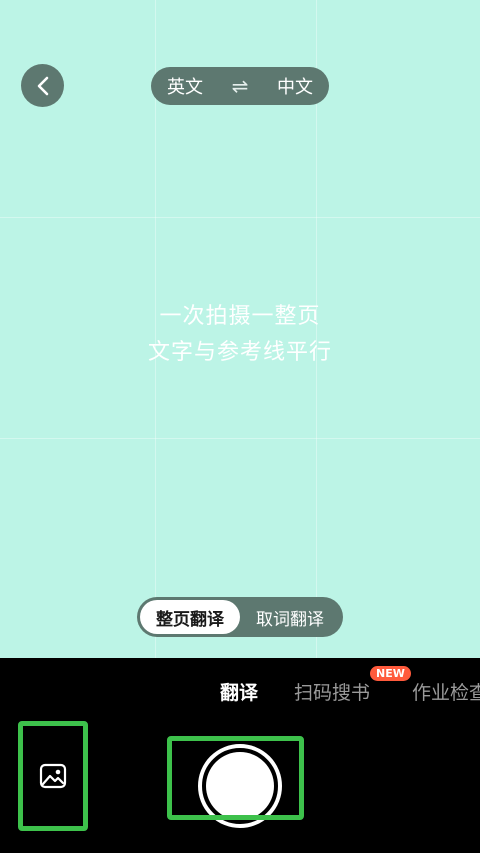  Describe the element at coordinates (235, 778) in the screenshot. I see `shutter-highlight` at that location.